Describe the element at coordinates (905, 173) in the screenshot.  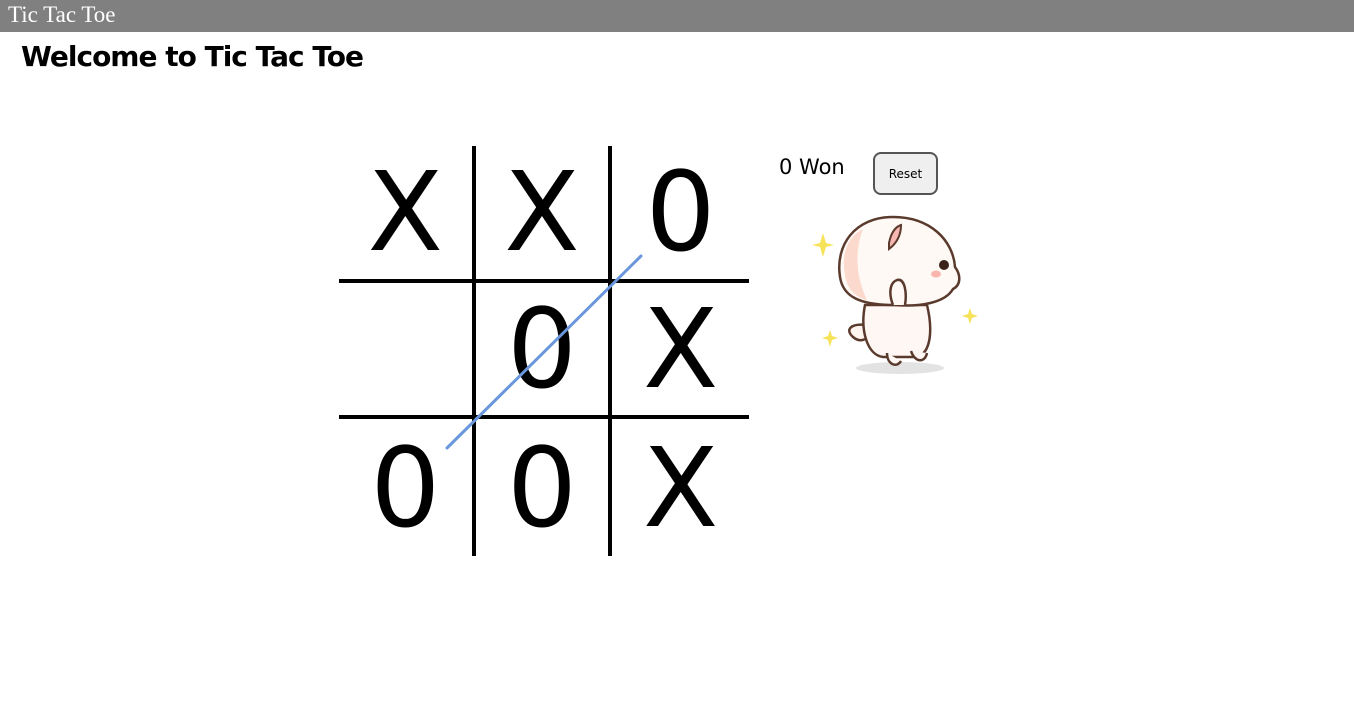
I see `reset-button: Reset` at that location.